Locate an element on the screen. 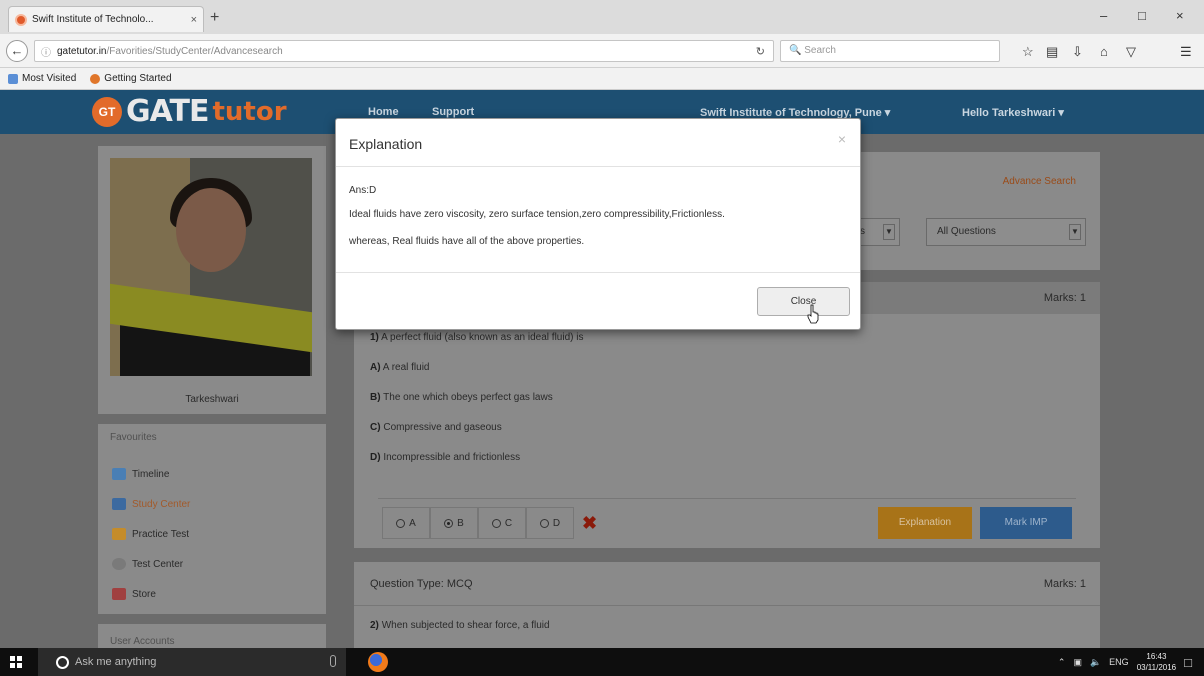 The width and height of the screenshot is (1204, 676). modal-answer: Ans:D is located at coordinates (363, 190).